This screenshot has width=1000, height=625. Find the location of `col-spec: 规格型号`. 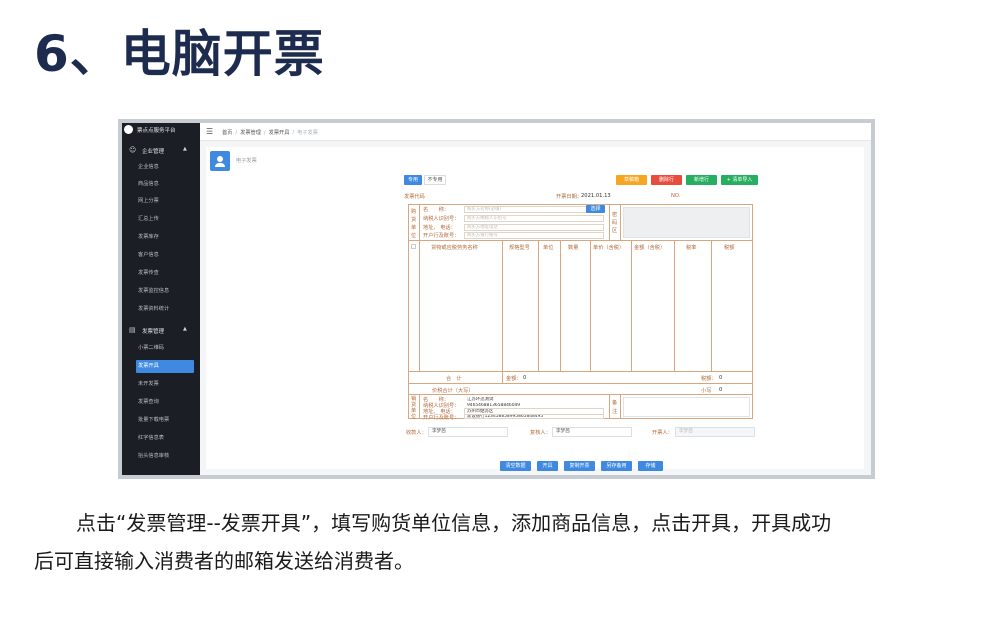

col-spec: 规格型号 is located at coordinates (519, 248).